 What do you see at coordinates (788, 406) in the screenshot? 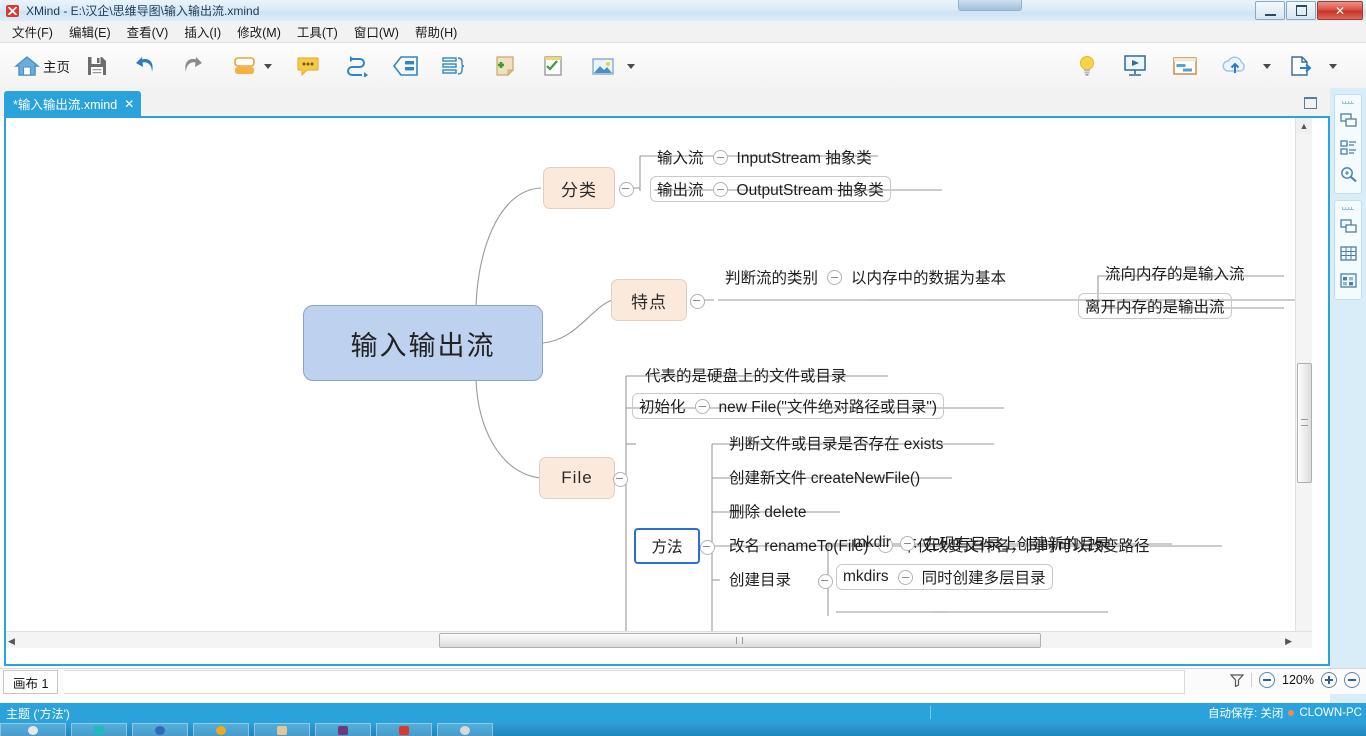
I see `topic-init: 初始化 new File("文件绝对路径或目录")` at bounding box center [788, 406].